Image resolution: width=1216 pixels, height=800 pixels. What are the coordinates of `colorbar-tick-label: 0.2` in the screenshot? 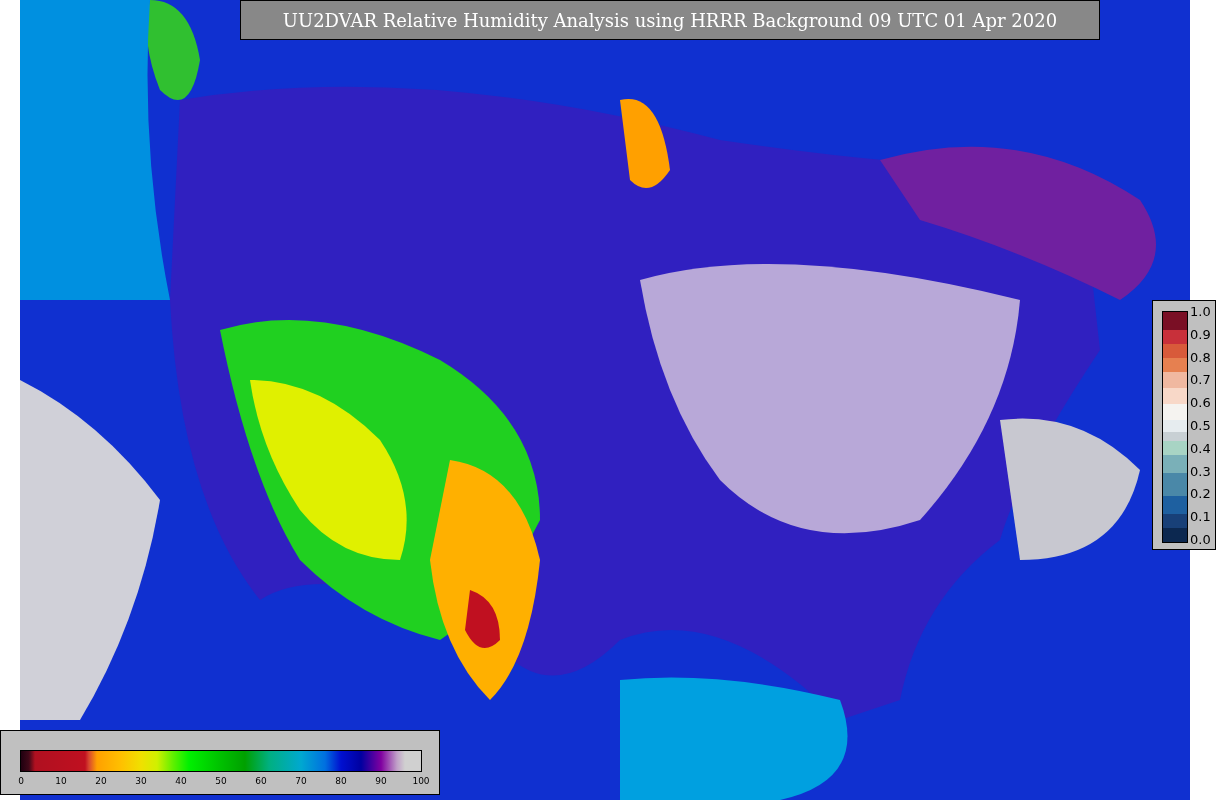 It's located at (1200, 494).